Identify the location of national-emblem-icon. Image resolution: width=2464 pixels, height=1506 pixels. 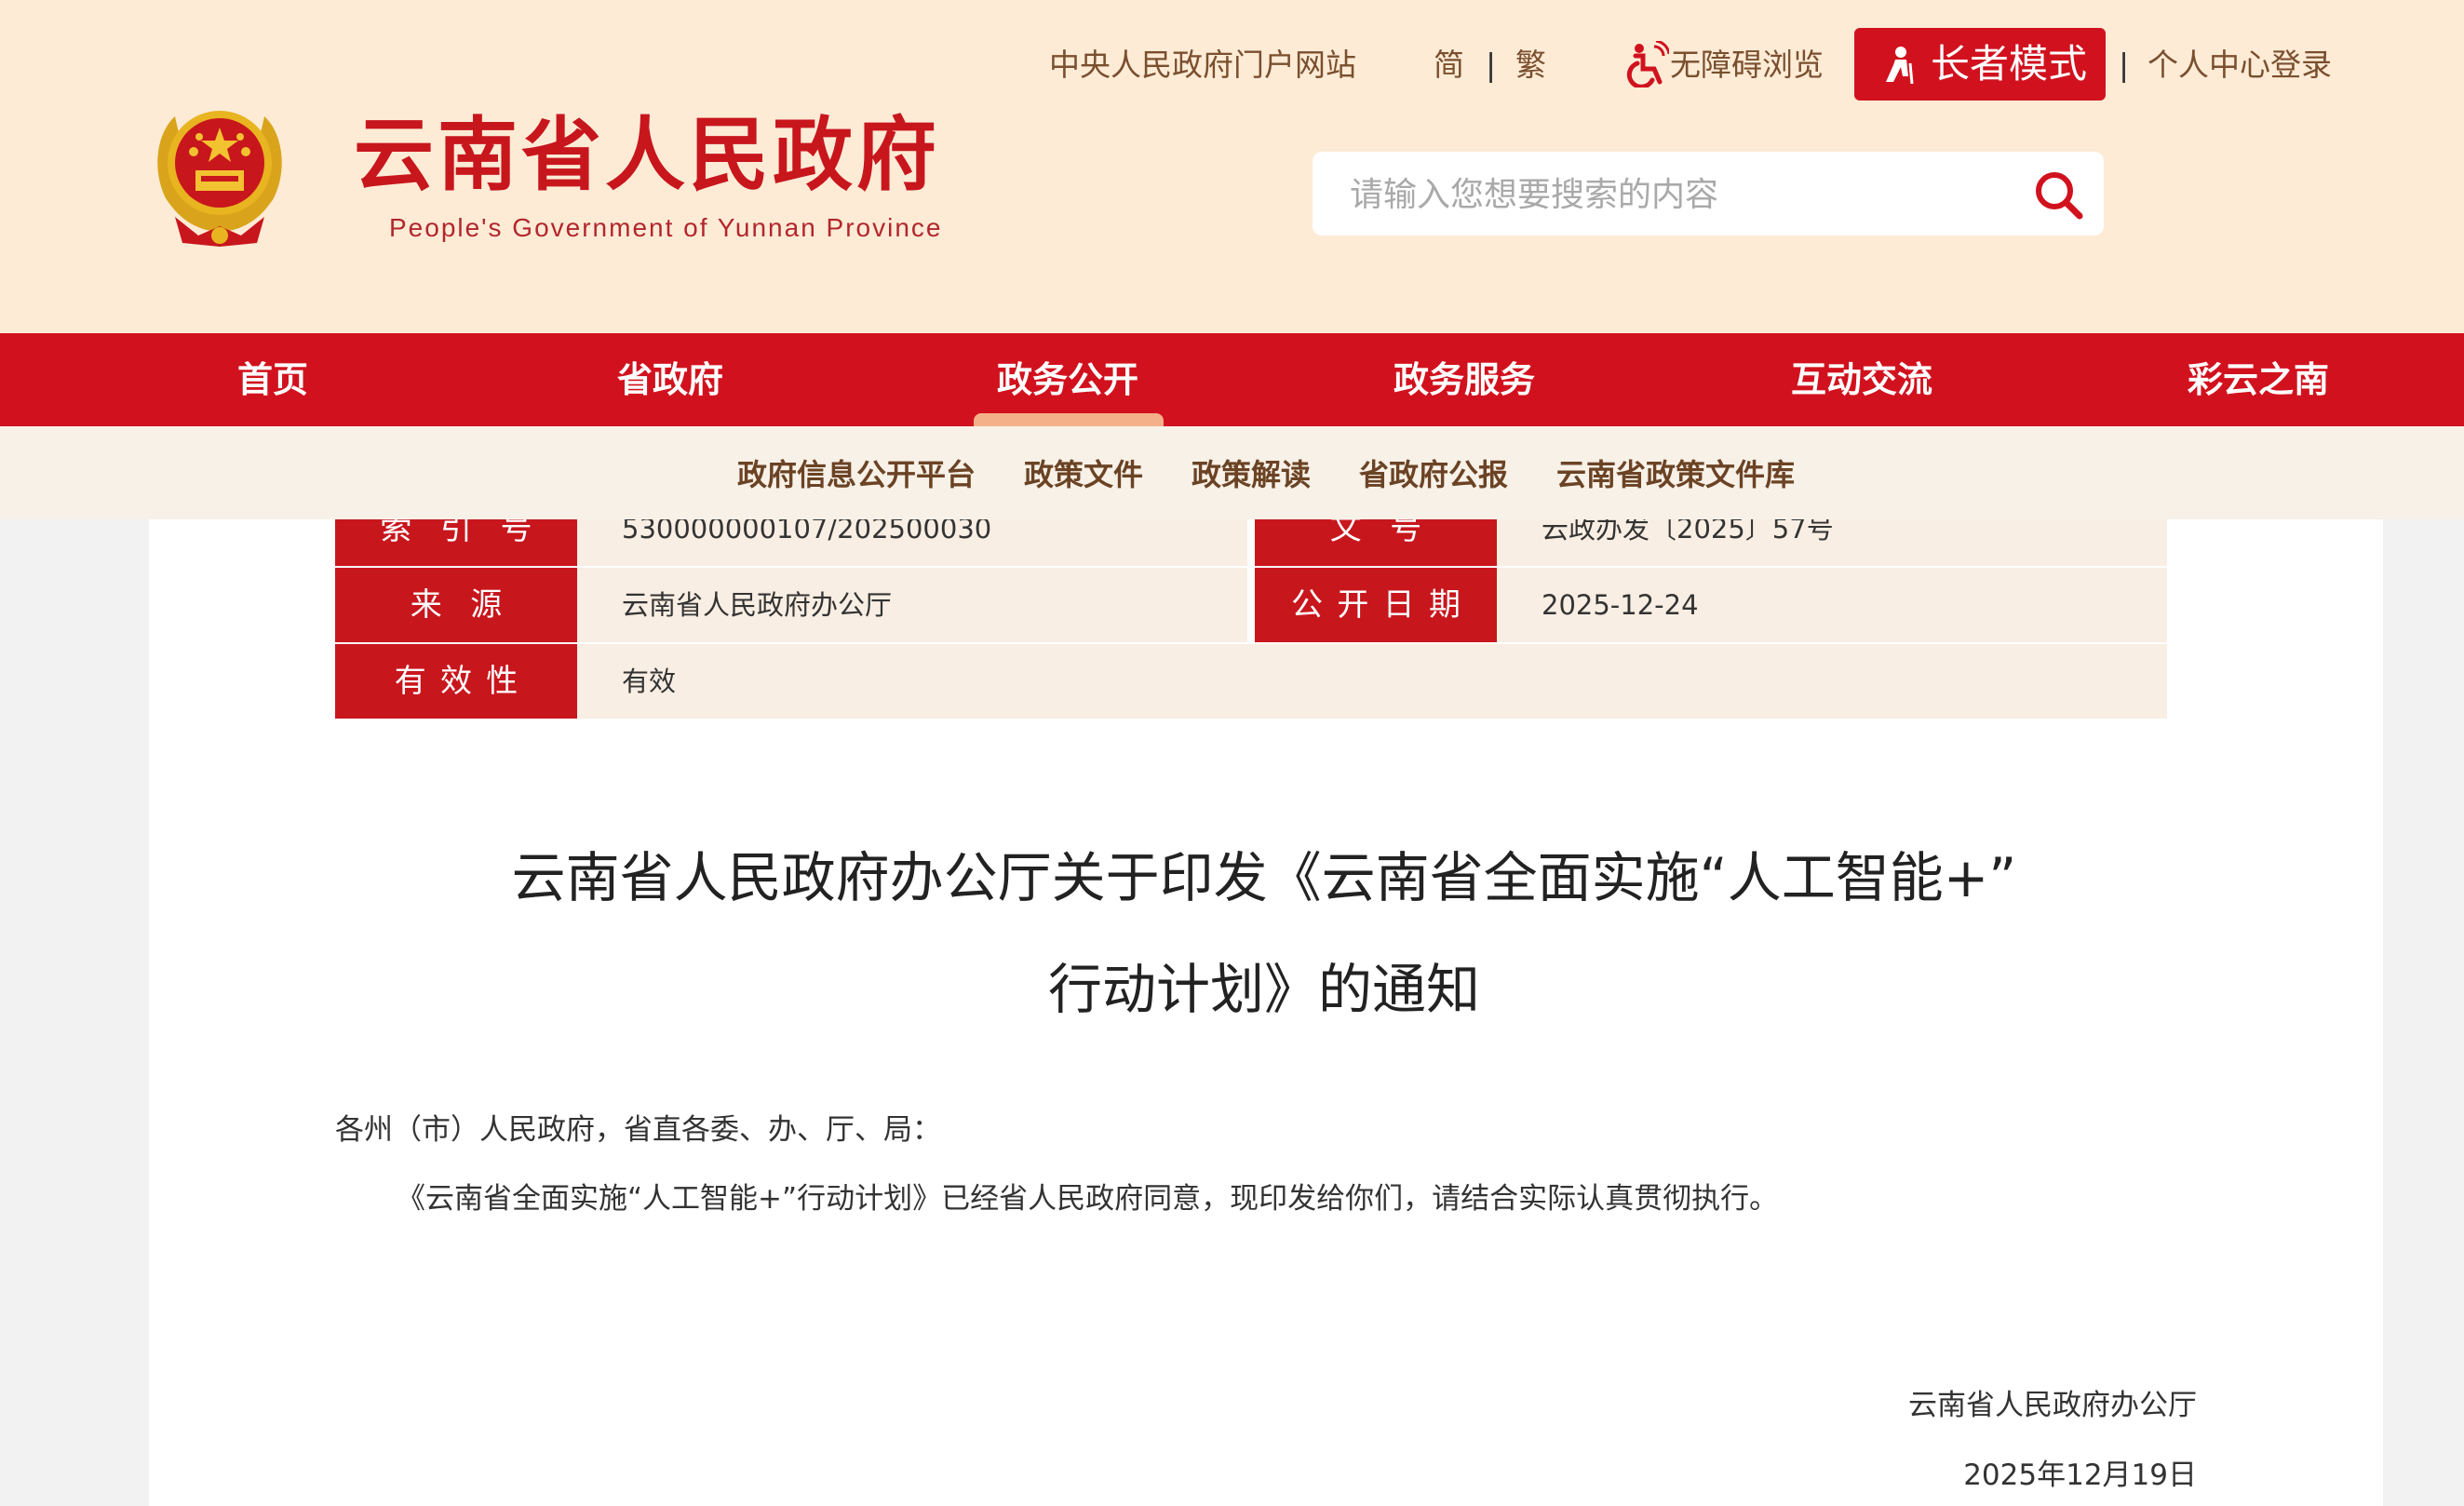
(219, 179).